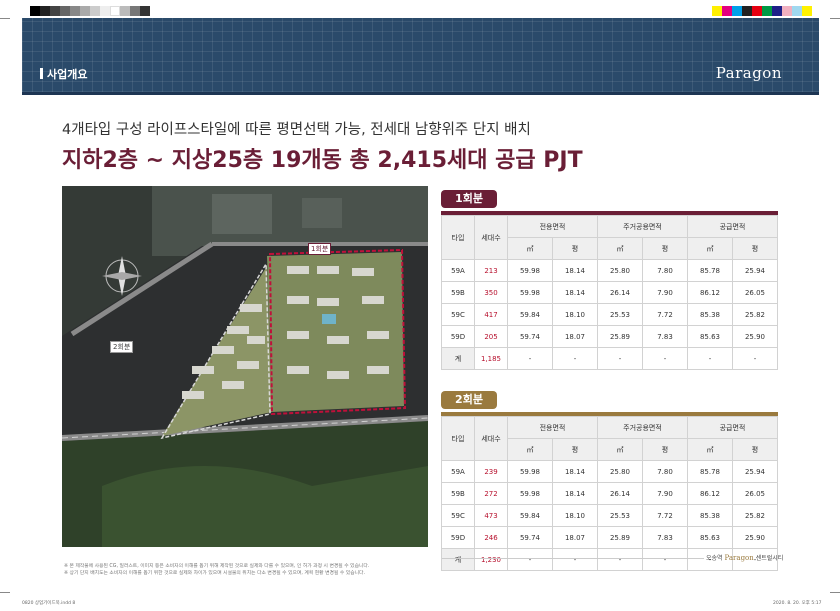 The image size is (840, 611). Describe the element at coordinates (620, 314) in the screenshot. I see `cell-value: 25.53` at that location.